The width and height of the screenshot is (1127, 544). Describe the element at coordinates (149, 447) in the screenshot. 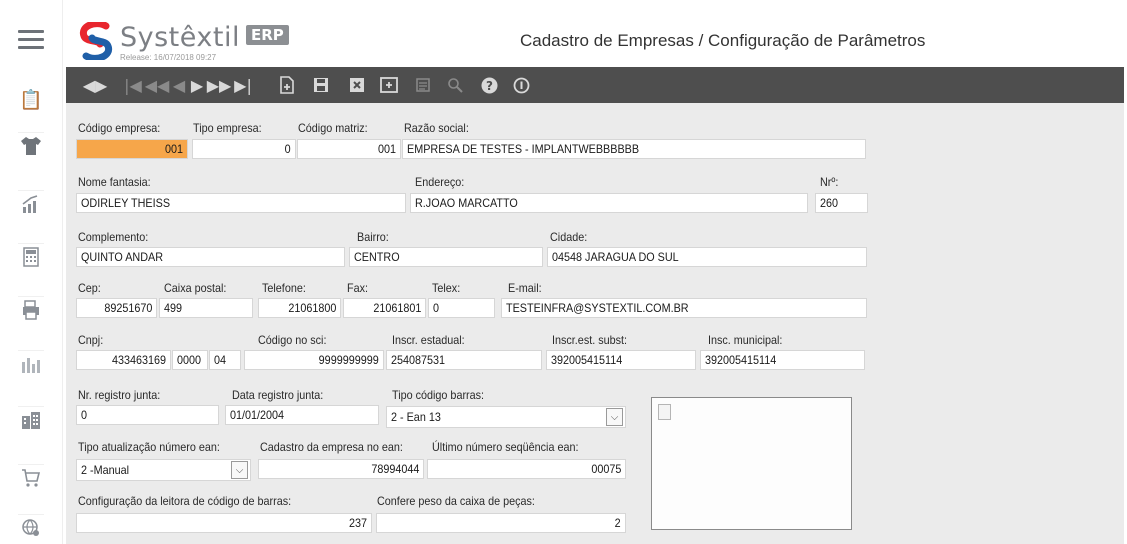

I see `tipo-atualizacao-ean-label: Tipo atualização número ean:` at that location.